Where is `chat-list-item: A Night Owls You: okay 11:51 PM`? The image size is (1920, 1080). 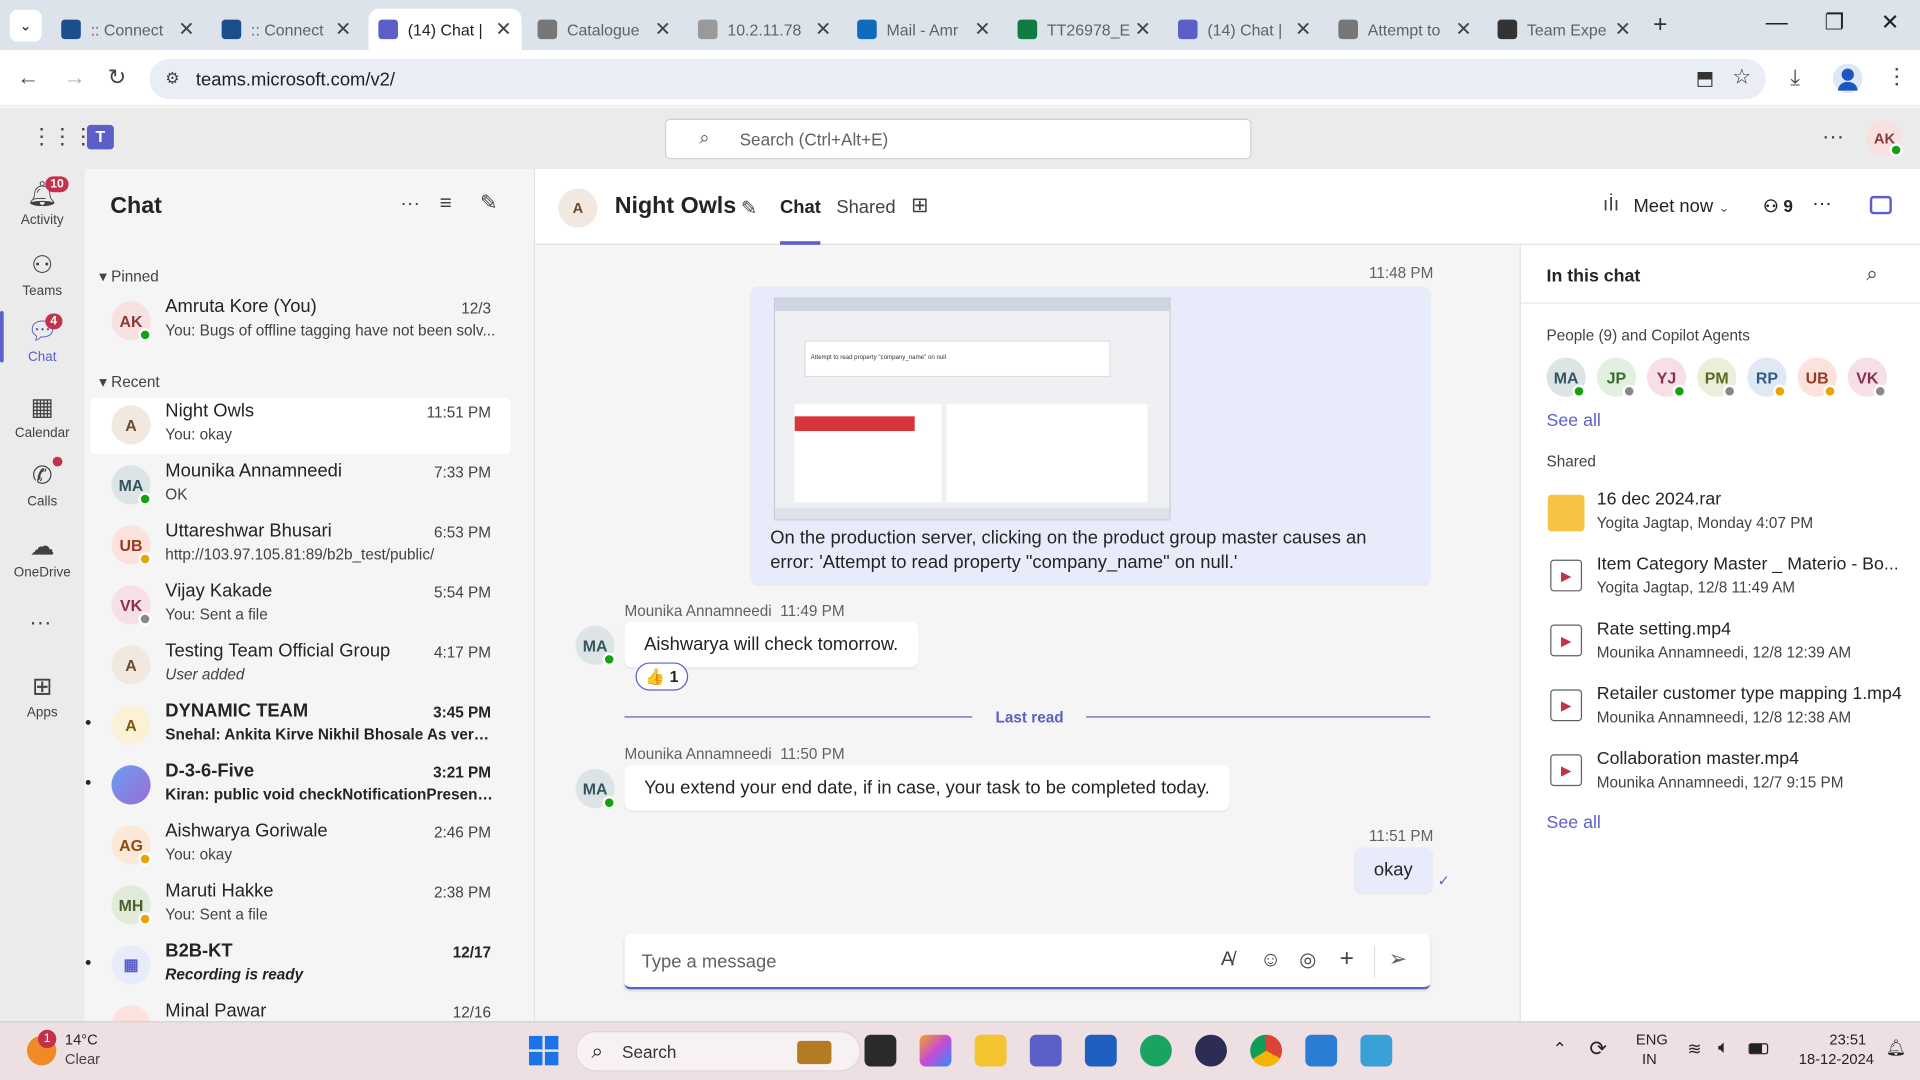 chat-list-item: A Night Owls You: okay 11:51 PM is located at coordinates (300, 426).